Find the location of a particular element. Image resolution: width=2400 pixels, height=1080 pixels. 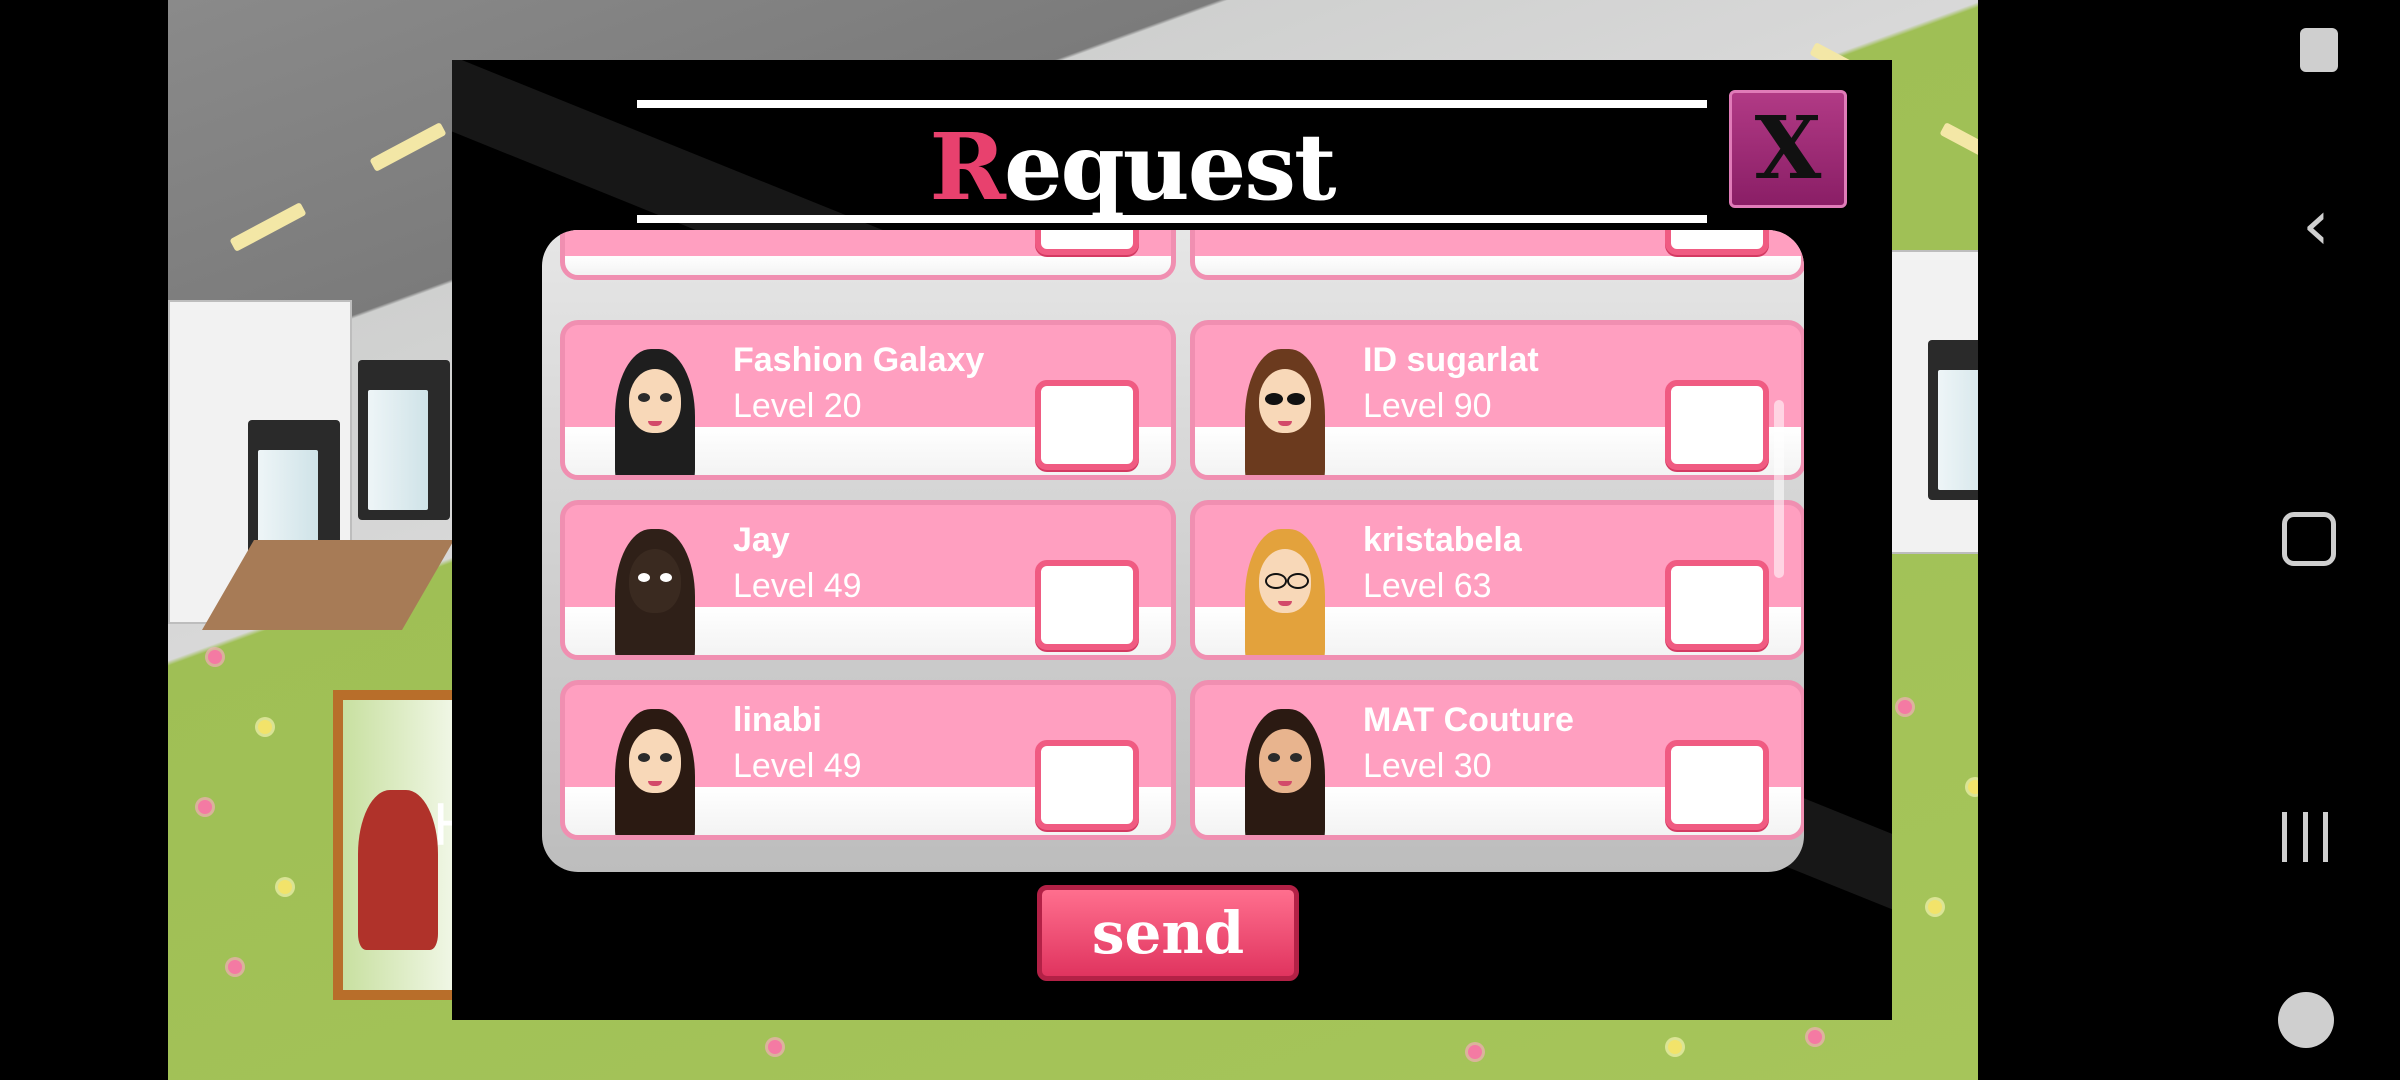

title-top-line is located at coordinates (1172, 104).